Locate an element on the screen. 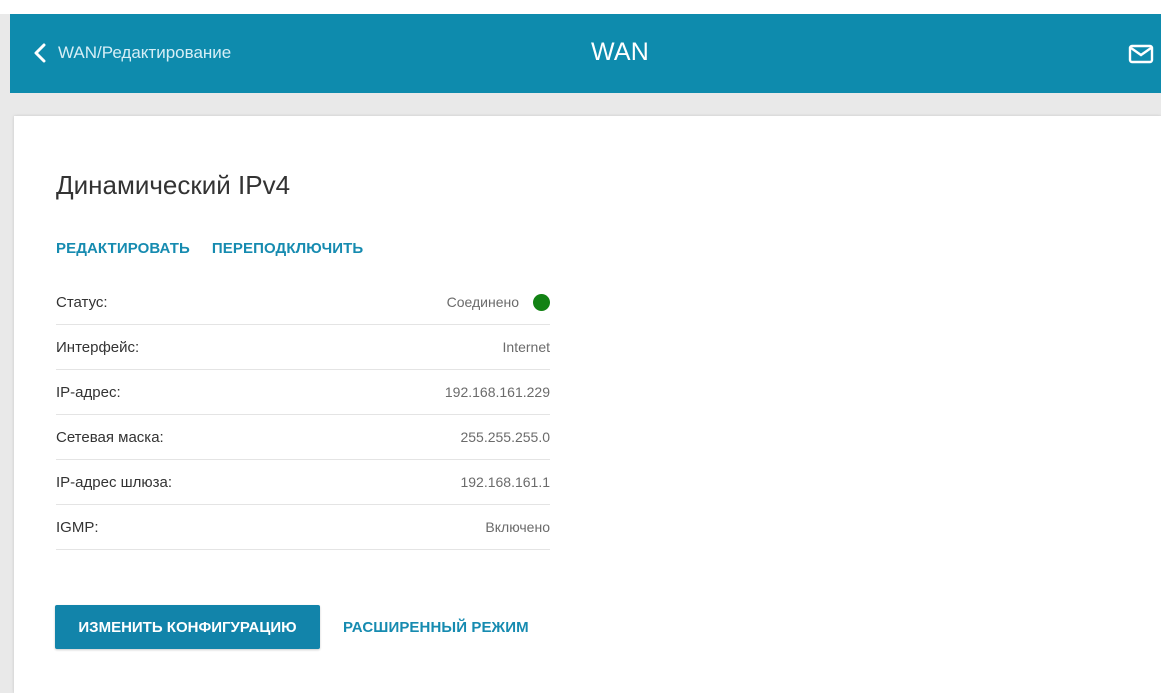  breadcrumb: WAN/Редактирование is located at coordinates (145, 52).